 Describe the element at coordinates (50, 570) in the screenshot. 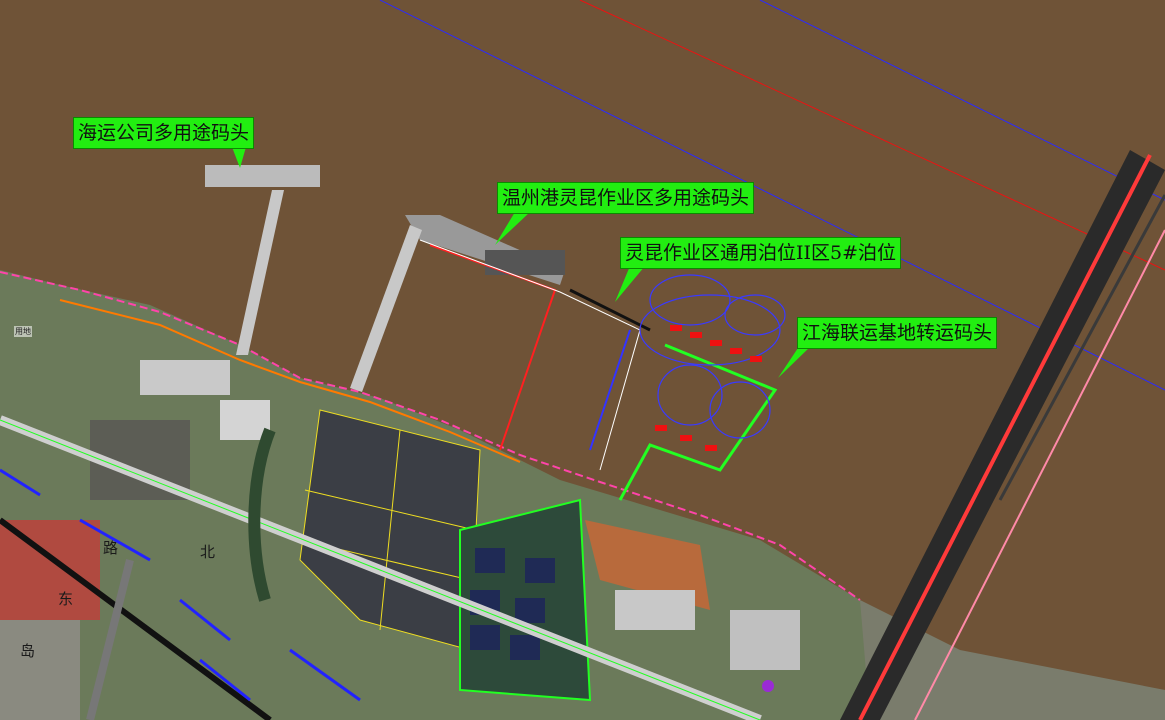

I see `red-roof-block` at that location.